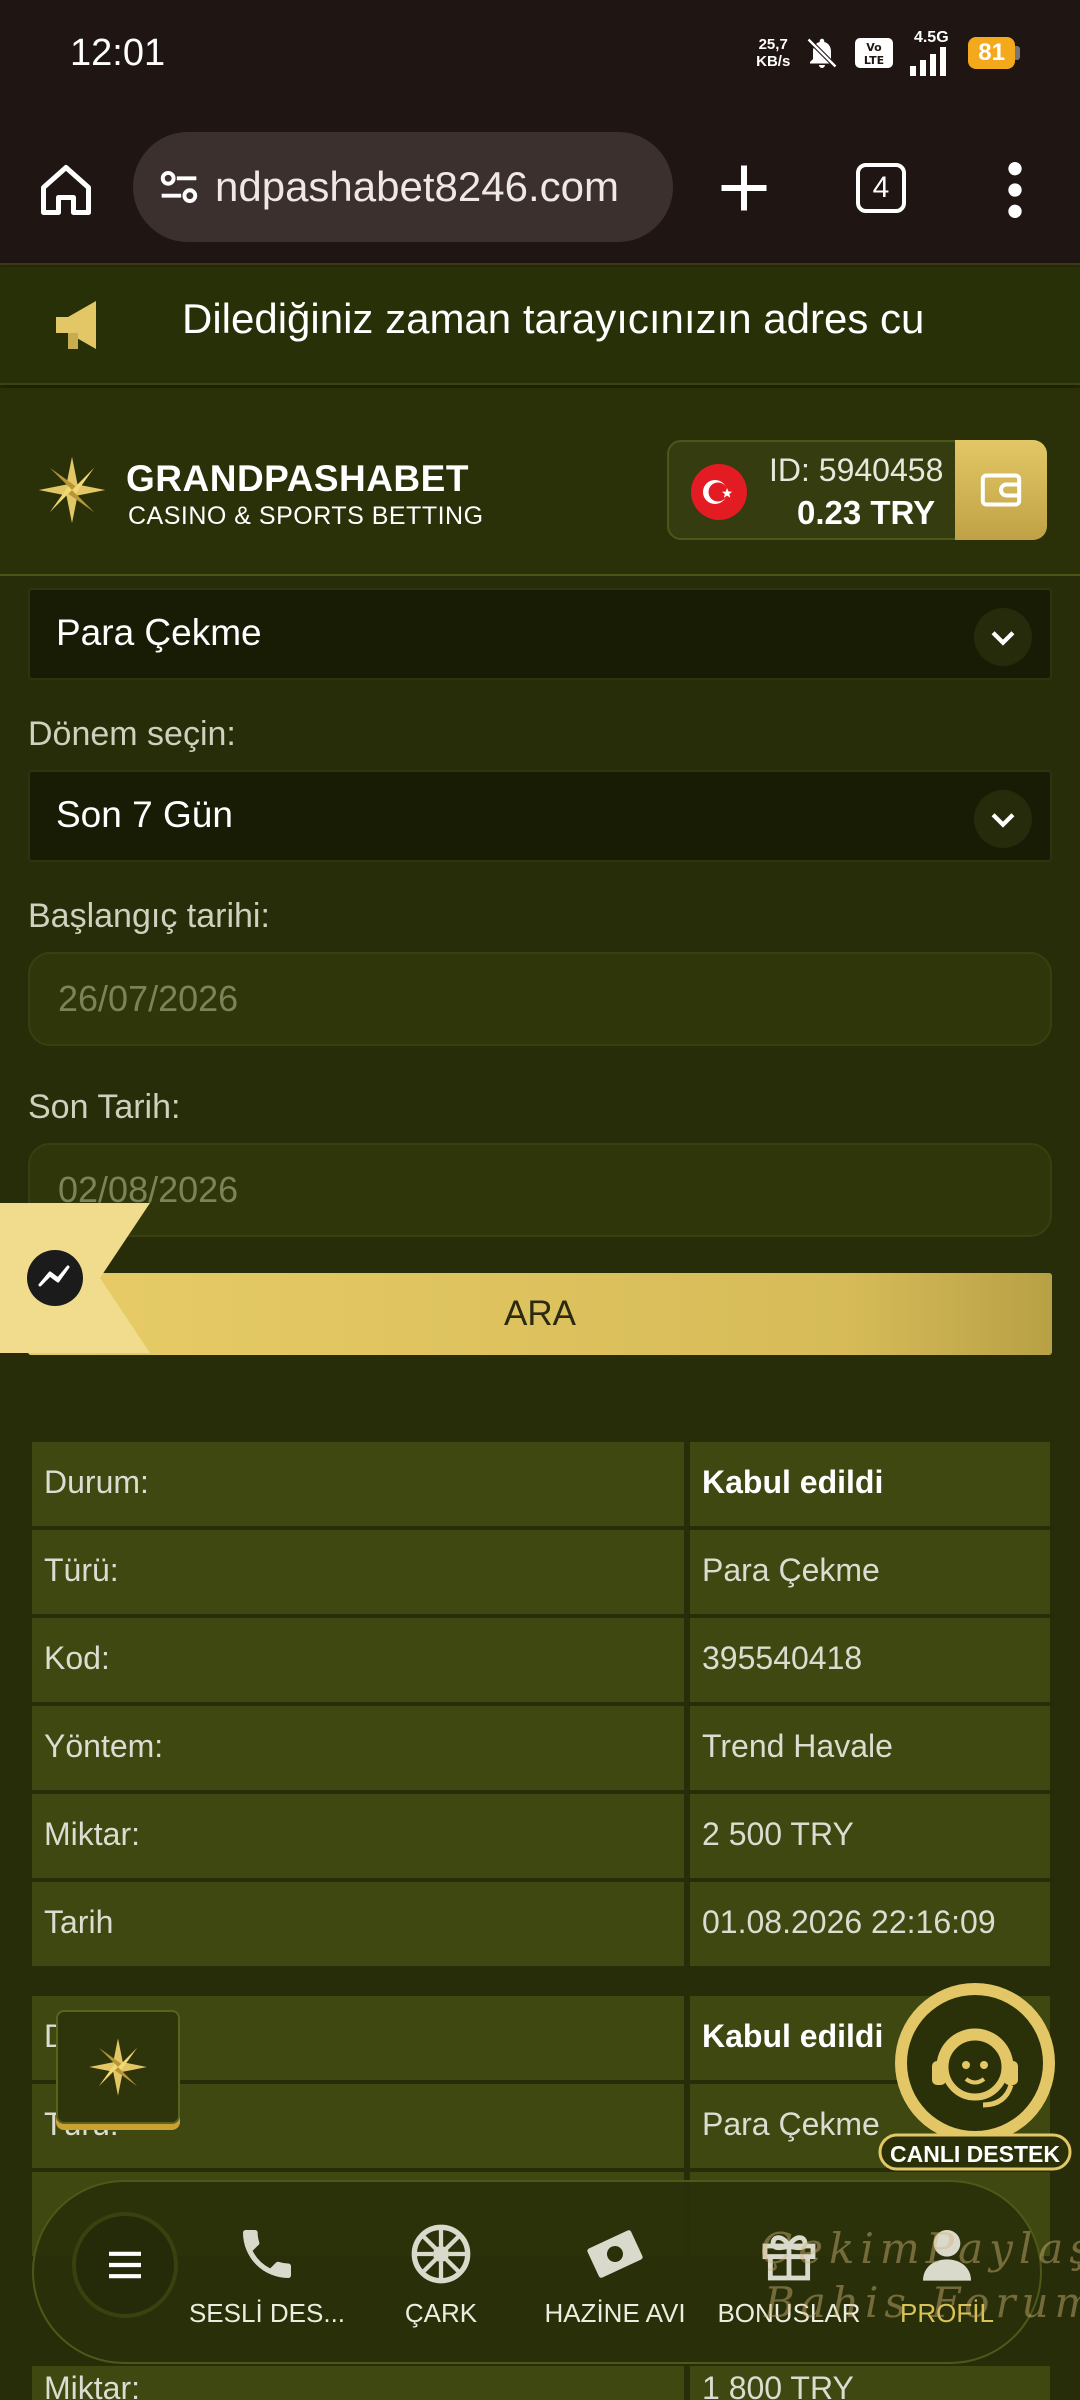 Image resolution: width=1080 pixels, height=2400 pixels. What do you see at coordinates (118, 53) in the screenshot?
I see `status-time: 12:01` at bounding box center [118, 53].